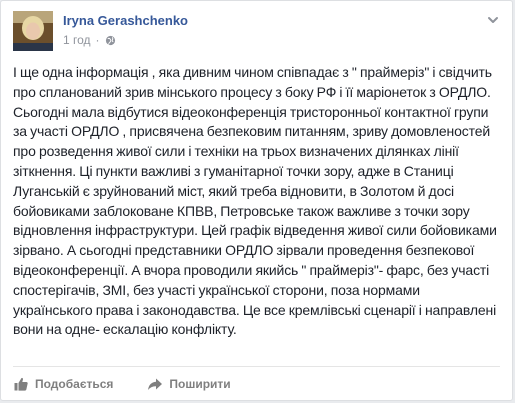 Image resolution: width=515 pixels, height=403 pixels. What do you see at coordinates (77, 40) in the screenshot?
I see `post-timestamp: 1 год` at bounding box center [77, 40].